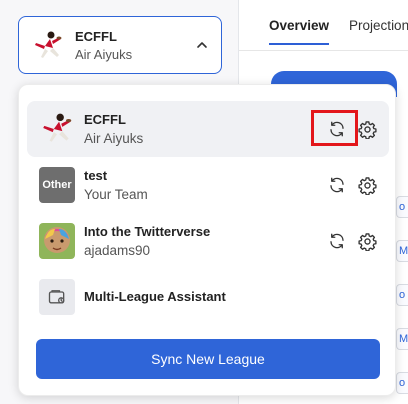 The image size is (408, 404). I want to click on assistant-label: Multi-League Assistant, so click(155, 296).